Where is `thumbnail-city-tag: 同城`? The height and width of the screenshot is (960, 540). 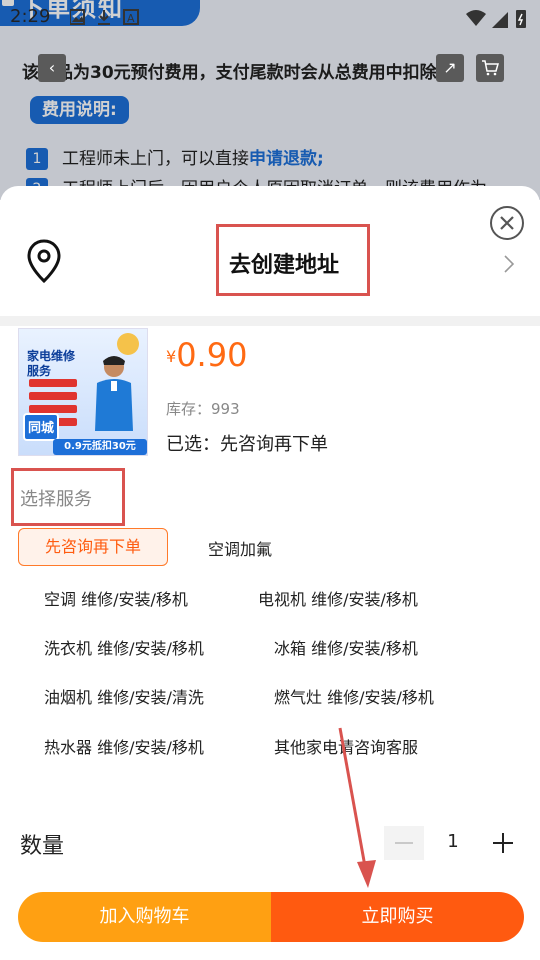
thumbnail-city-tag: 同城 is located at coordinates (41, 427).